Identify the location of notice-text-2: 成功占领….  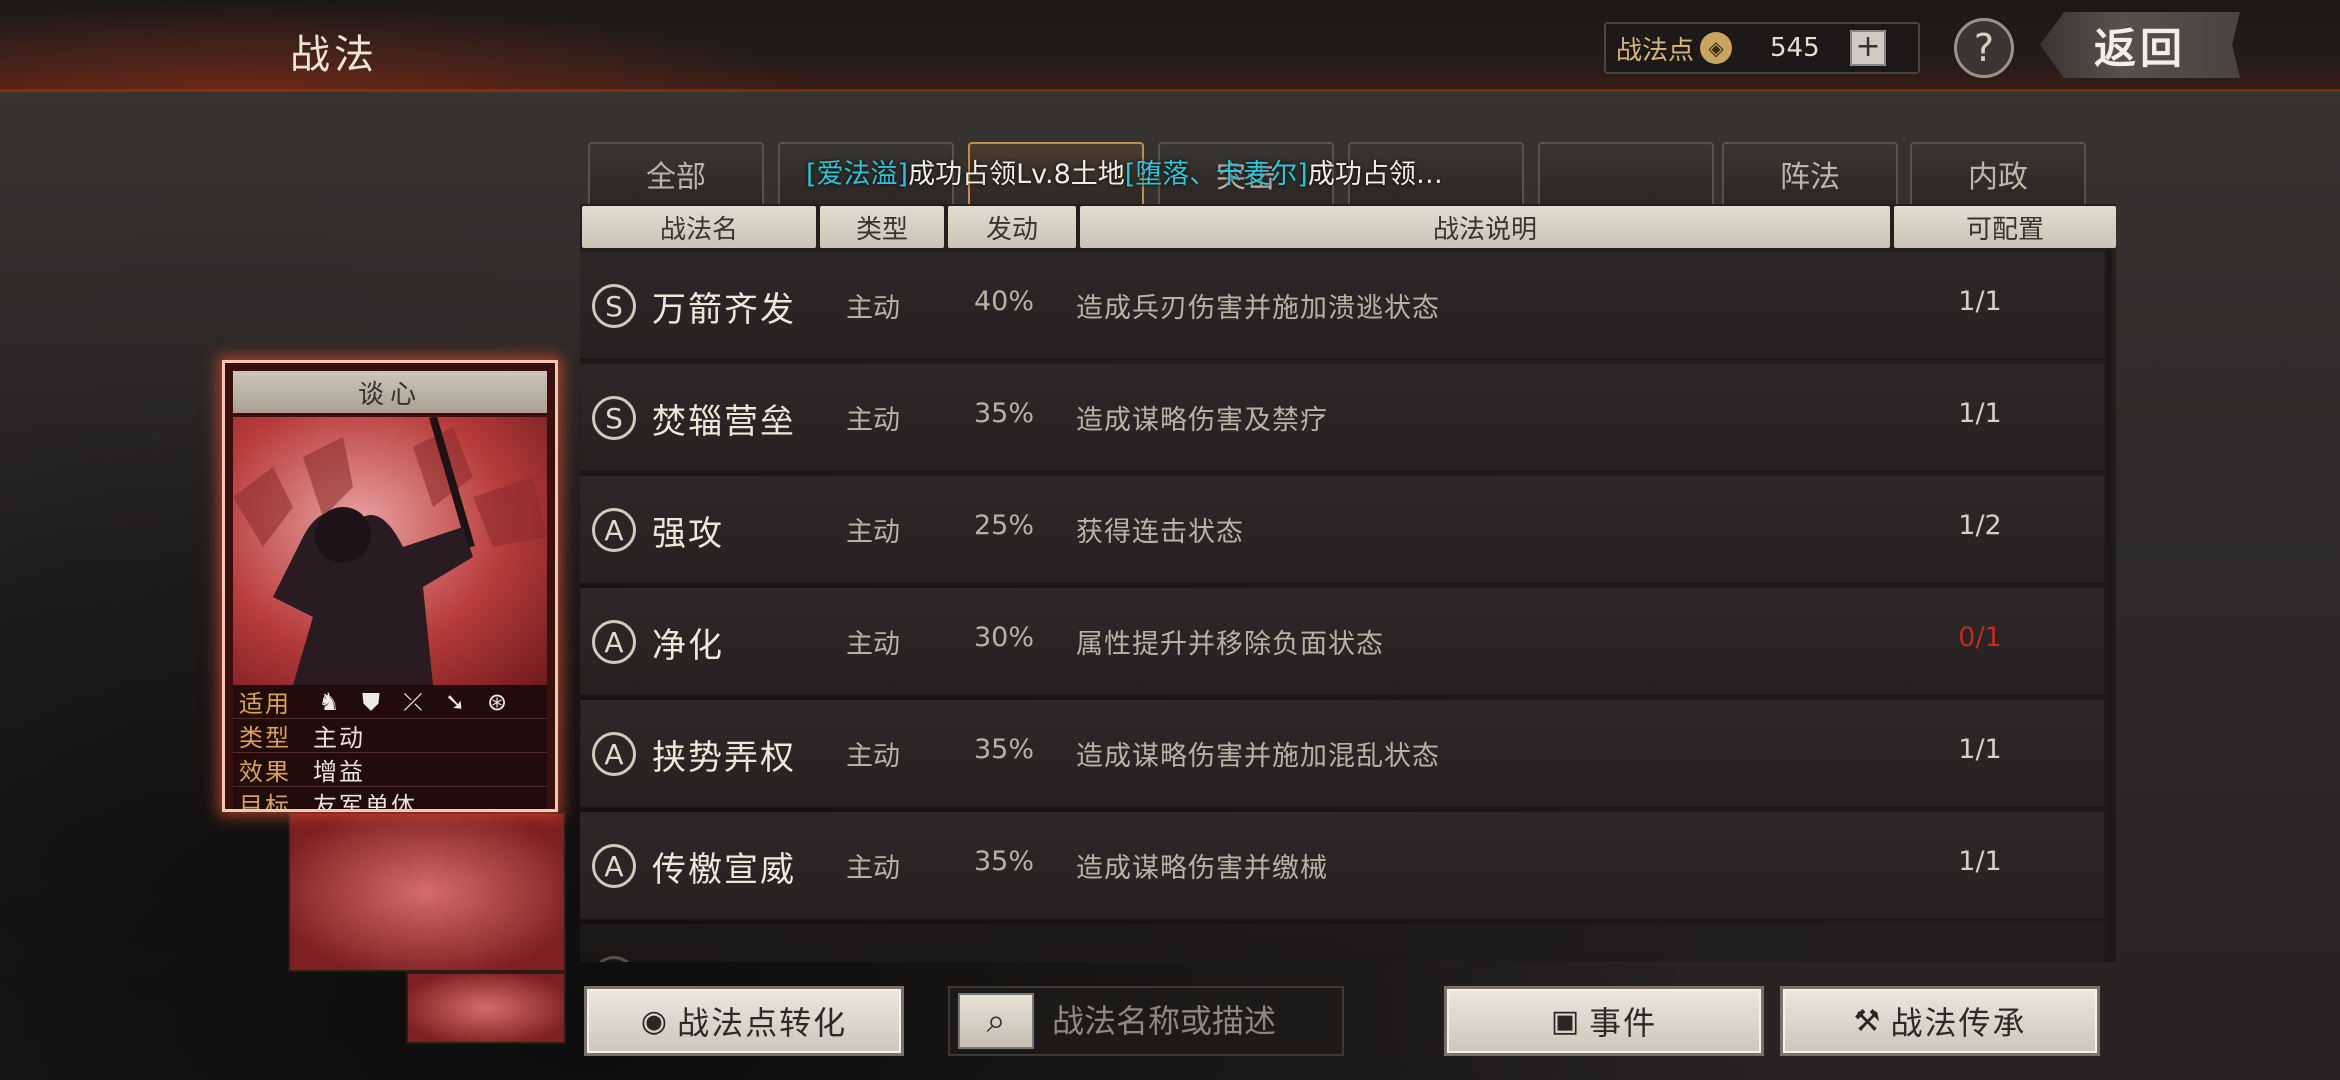
(1375, 174).